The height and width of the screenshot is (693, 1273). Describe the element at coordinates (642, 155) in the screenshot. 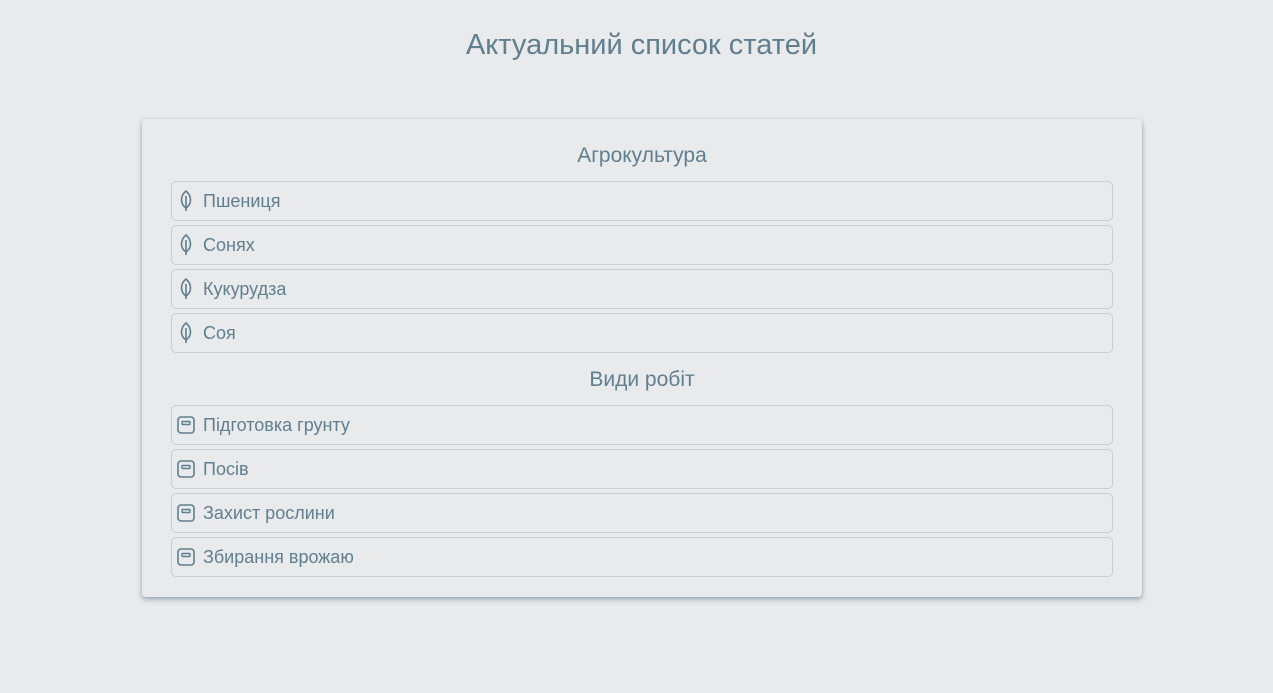

I see `section-title-agroculture: Агрокультура` at that location.